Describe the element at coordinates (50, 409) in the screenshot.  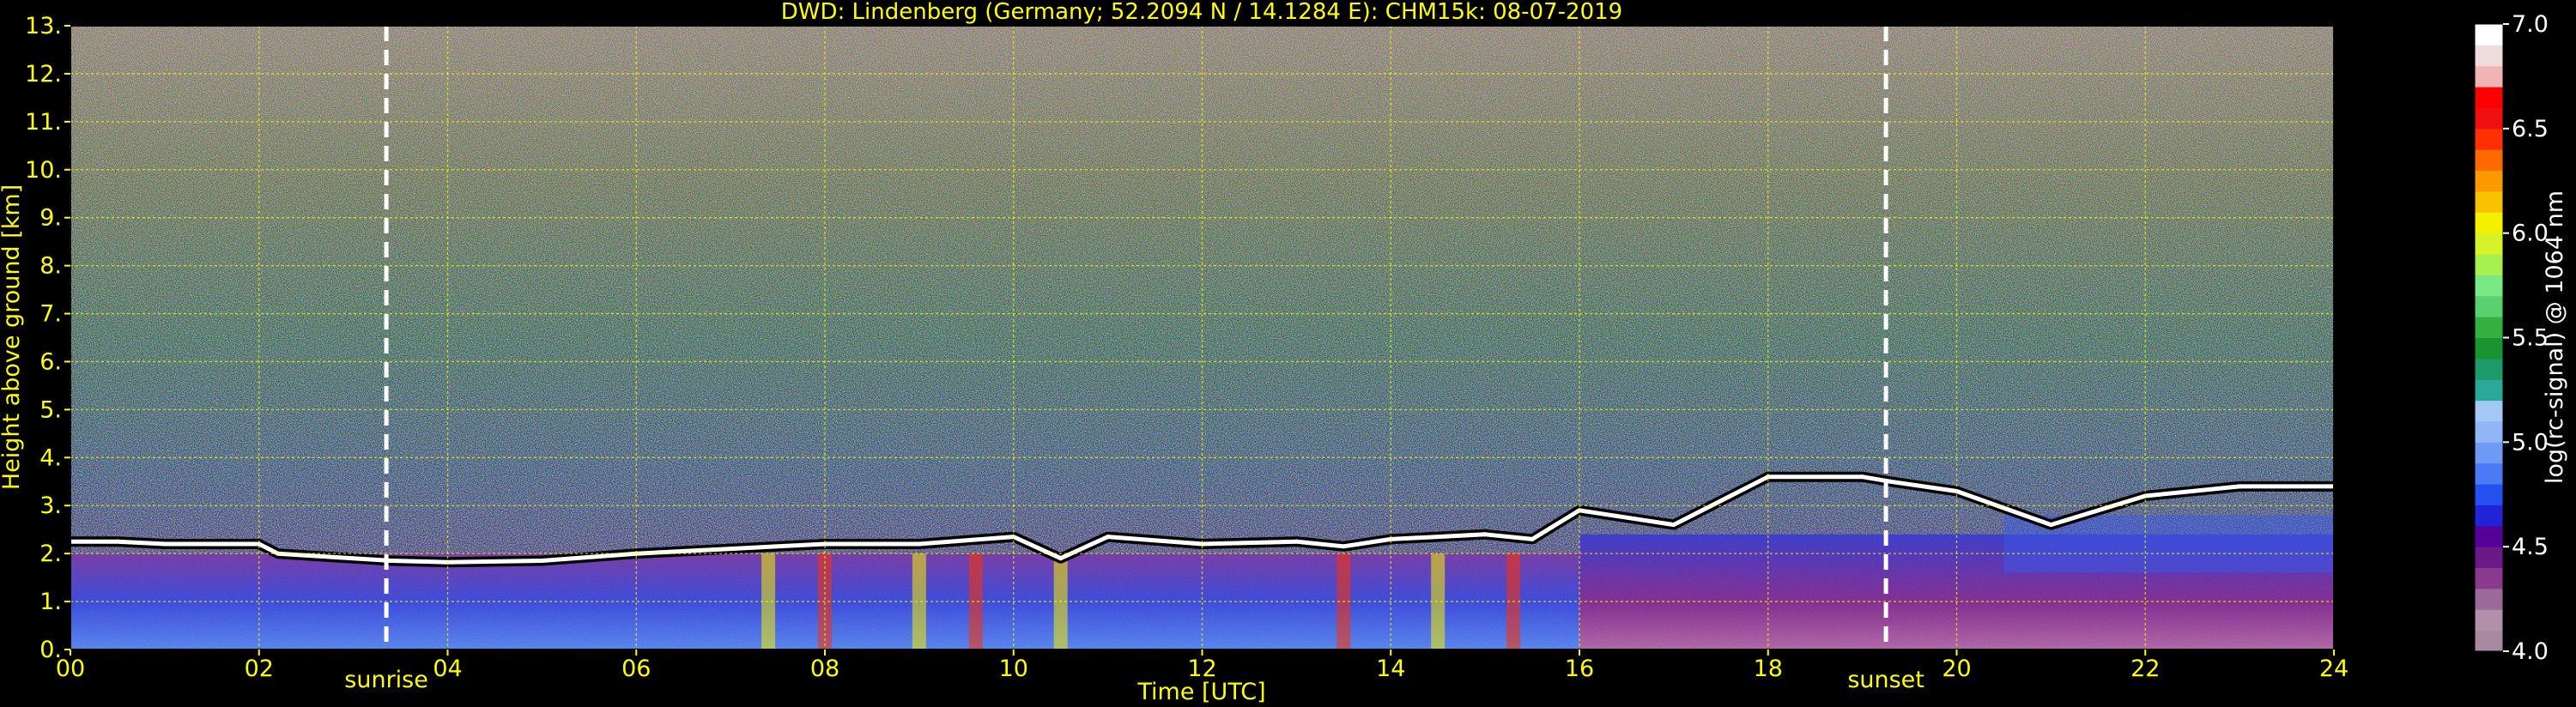
I see `y-tick-label: 5.` at that location.